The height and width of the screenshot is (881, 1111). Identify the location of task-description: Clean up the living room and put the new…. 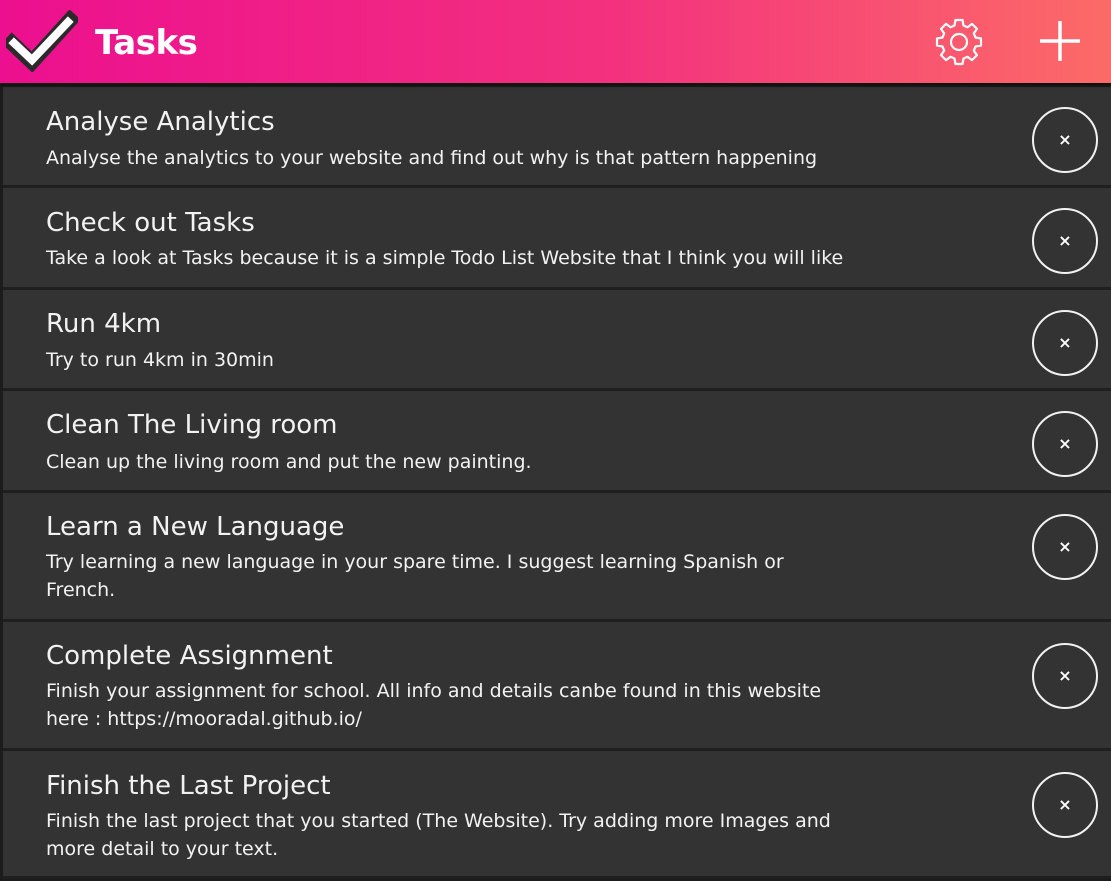
(289, 462).